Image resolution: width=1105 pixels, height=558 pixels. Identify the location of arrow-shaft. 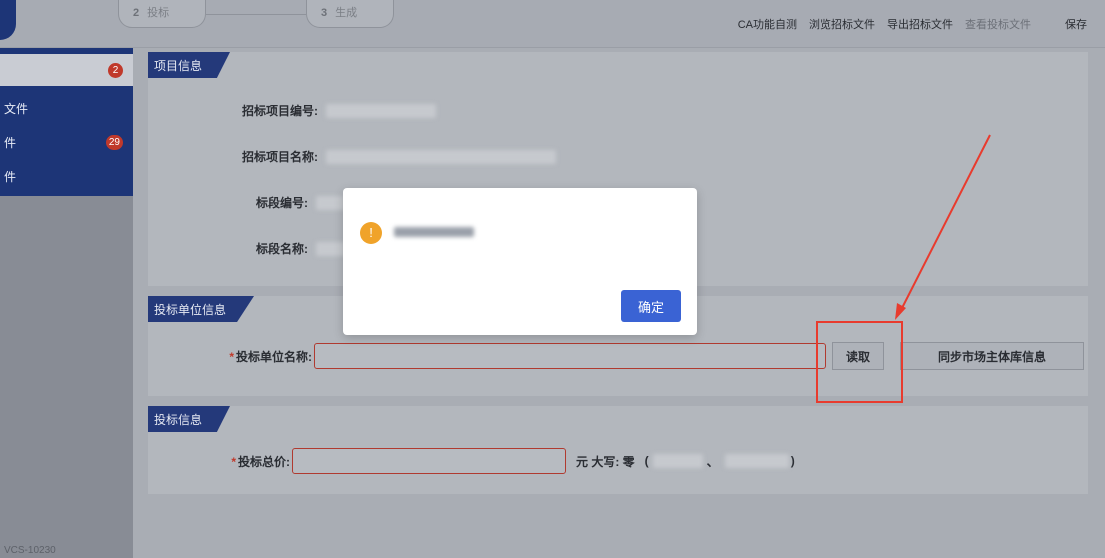
(945, 223).